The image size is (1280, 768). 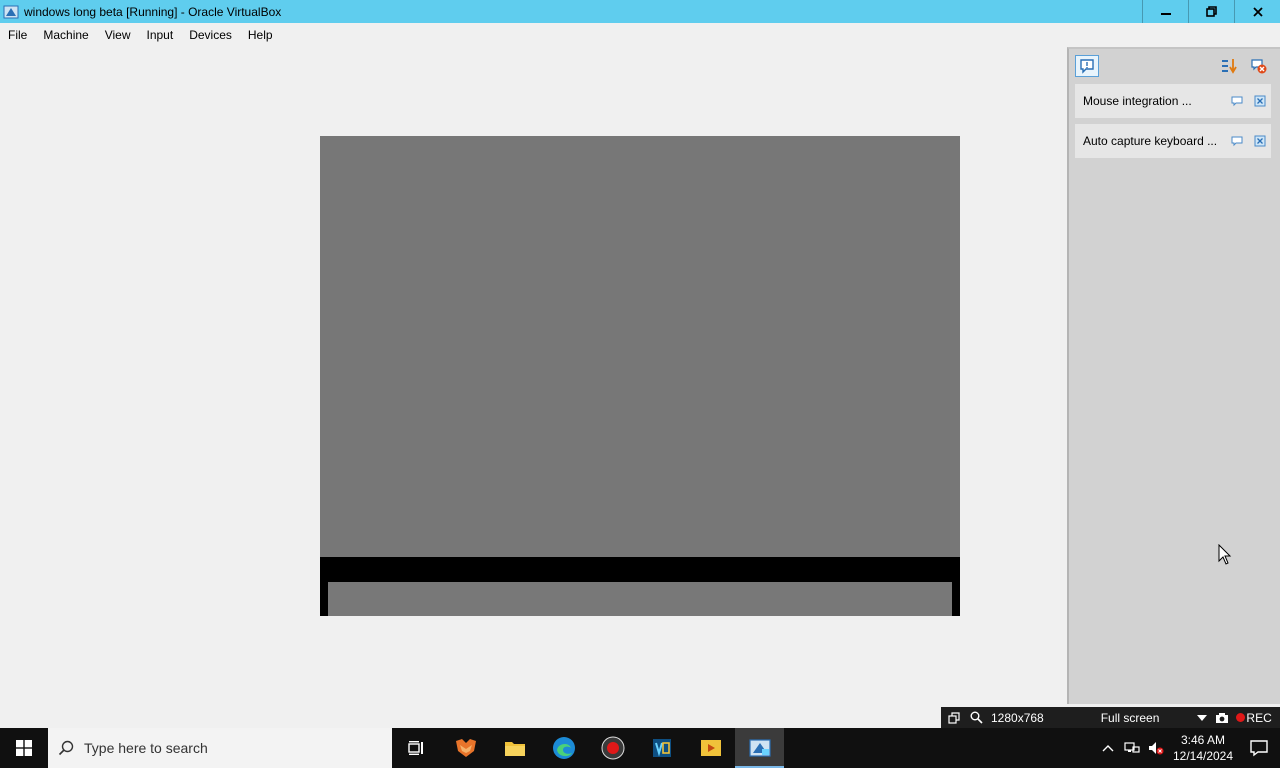 What do you see at coordinates (1222, 718) in the screenshot?
I see `camera-icon` at bounding box center [1222, 718].